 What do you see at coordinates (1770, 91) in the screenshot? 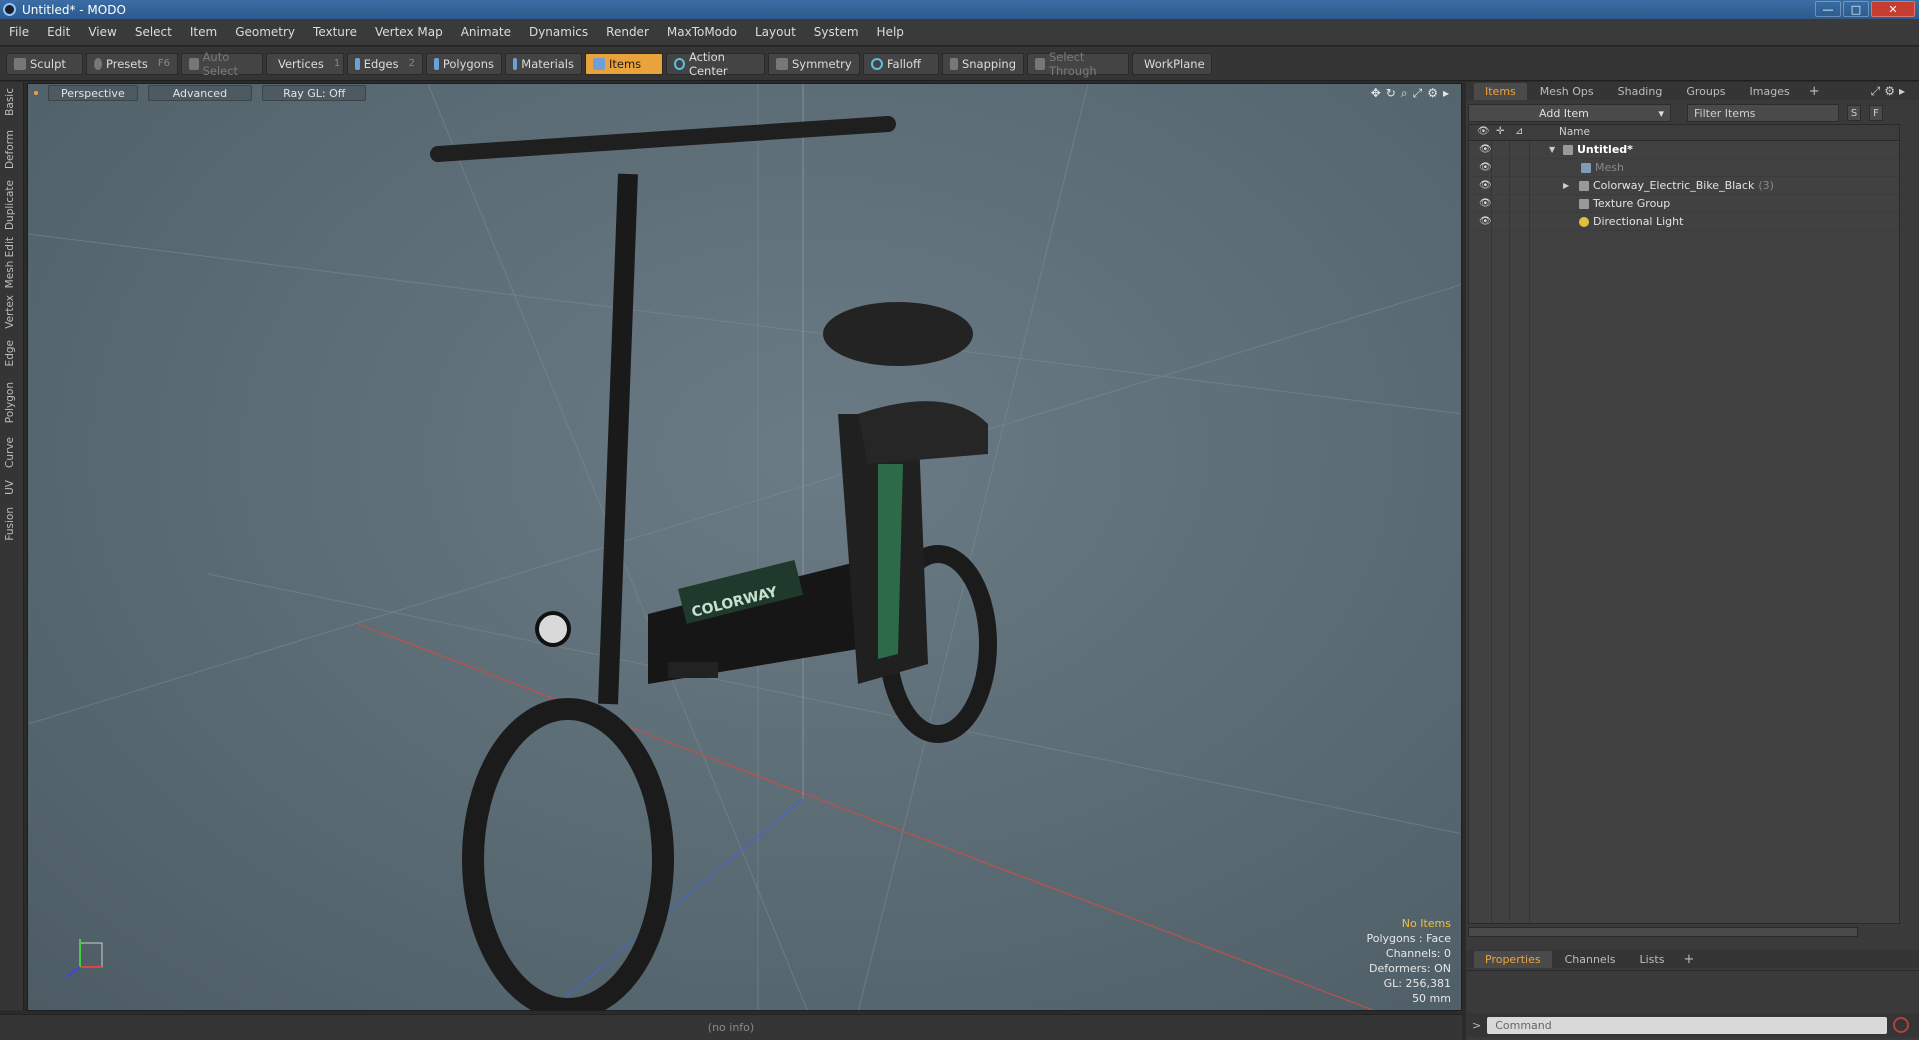
I see `tab-images: Images` at bounding box center [1770, 91].